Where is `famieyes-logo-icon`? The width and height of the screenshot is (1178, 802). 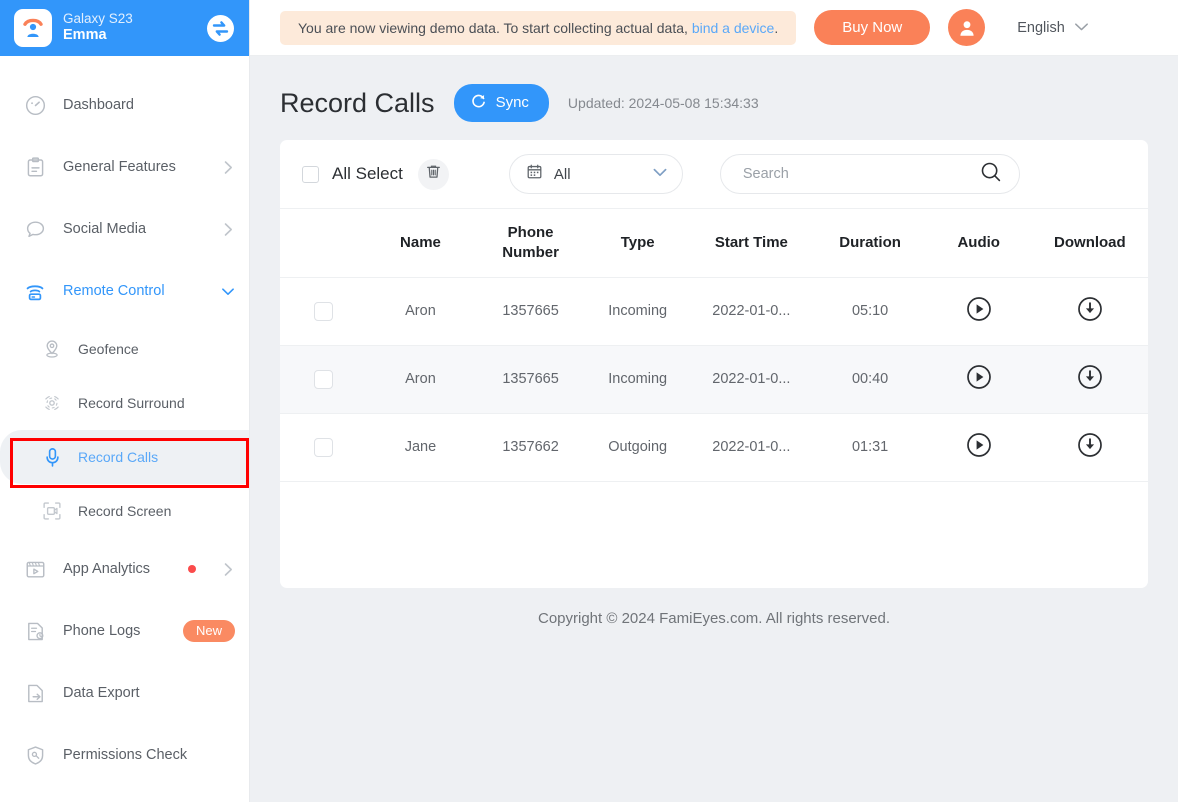 famieyes-logo-icon is located at coordinates (33, 28).